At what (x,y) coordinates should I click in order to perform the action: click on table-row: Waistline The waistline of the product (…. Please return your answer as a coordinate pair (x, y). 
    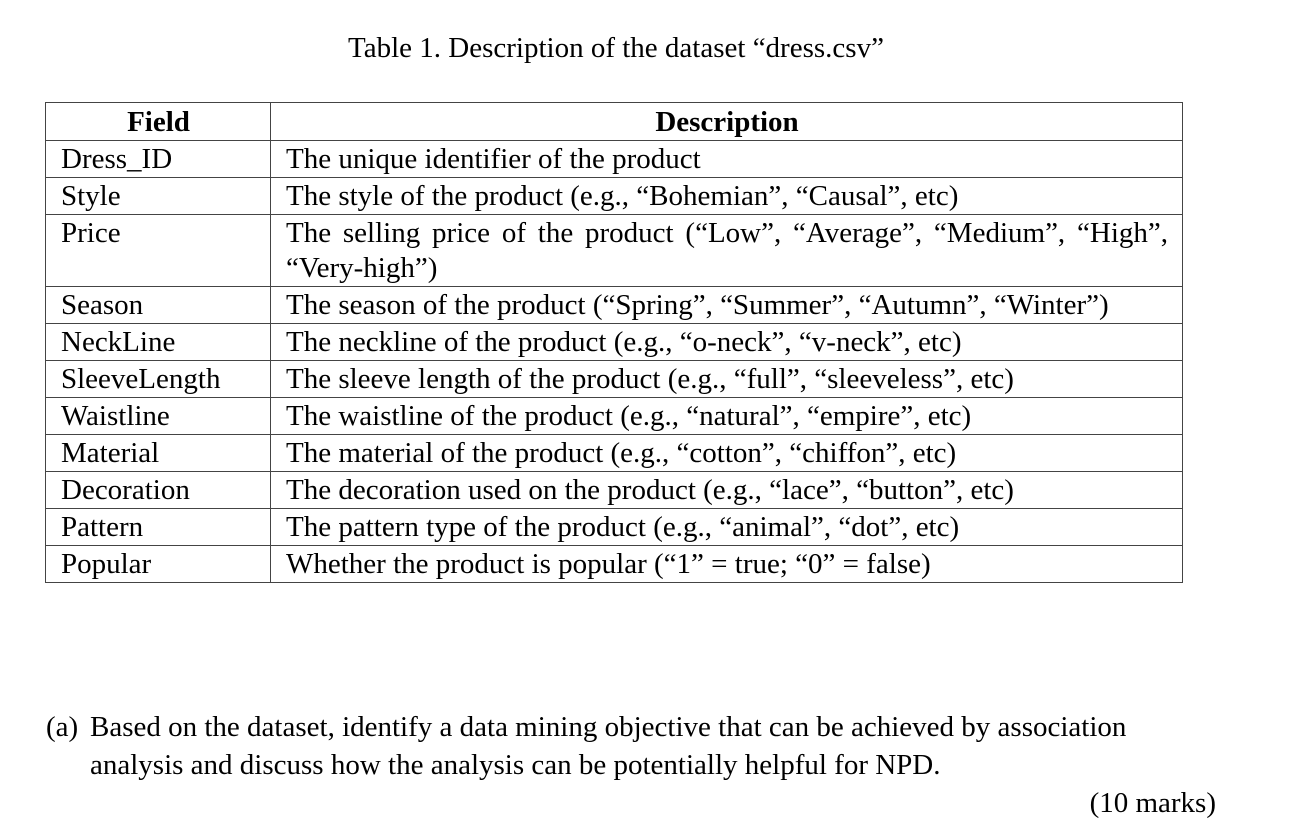
    Looking at the image, I should click on (614, 416).